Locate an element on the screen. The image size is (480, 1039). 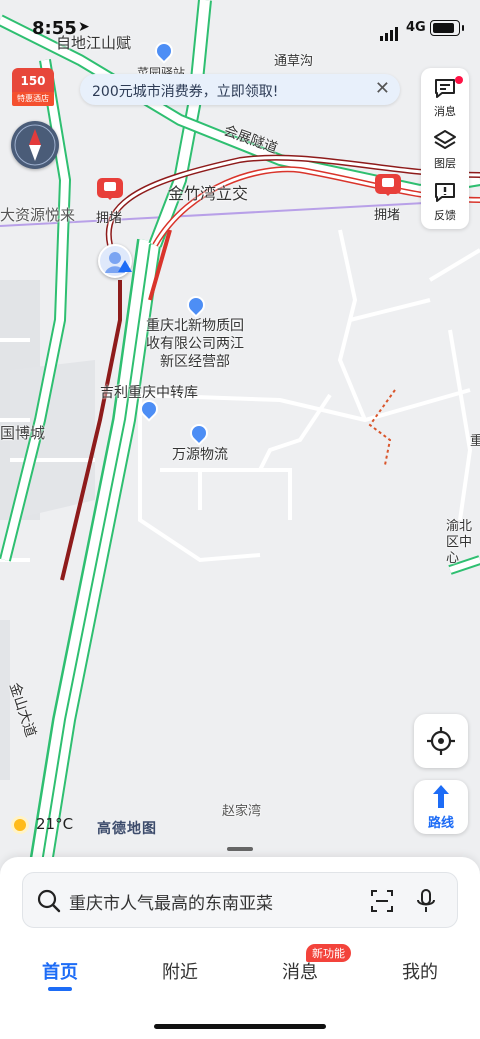
layers-button: 图层 is located at coordinates (445, 149).